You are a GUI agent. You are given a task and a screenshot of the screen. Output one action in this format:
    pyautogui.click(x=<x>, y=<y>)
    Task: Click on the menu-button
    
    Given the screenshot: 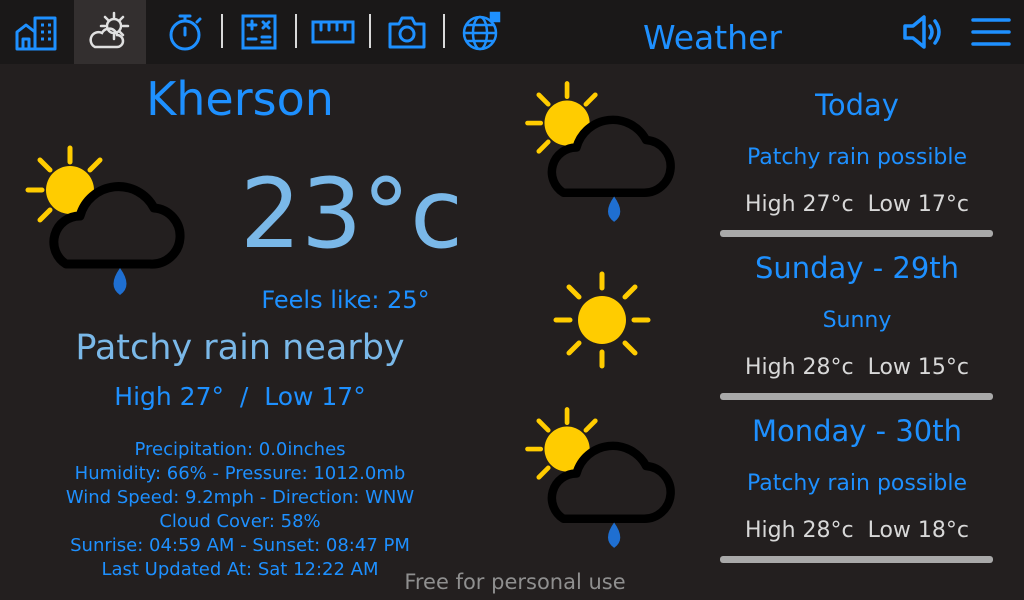 What is the action you would take?
    pyautogui.click(x=991, y=34)
    